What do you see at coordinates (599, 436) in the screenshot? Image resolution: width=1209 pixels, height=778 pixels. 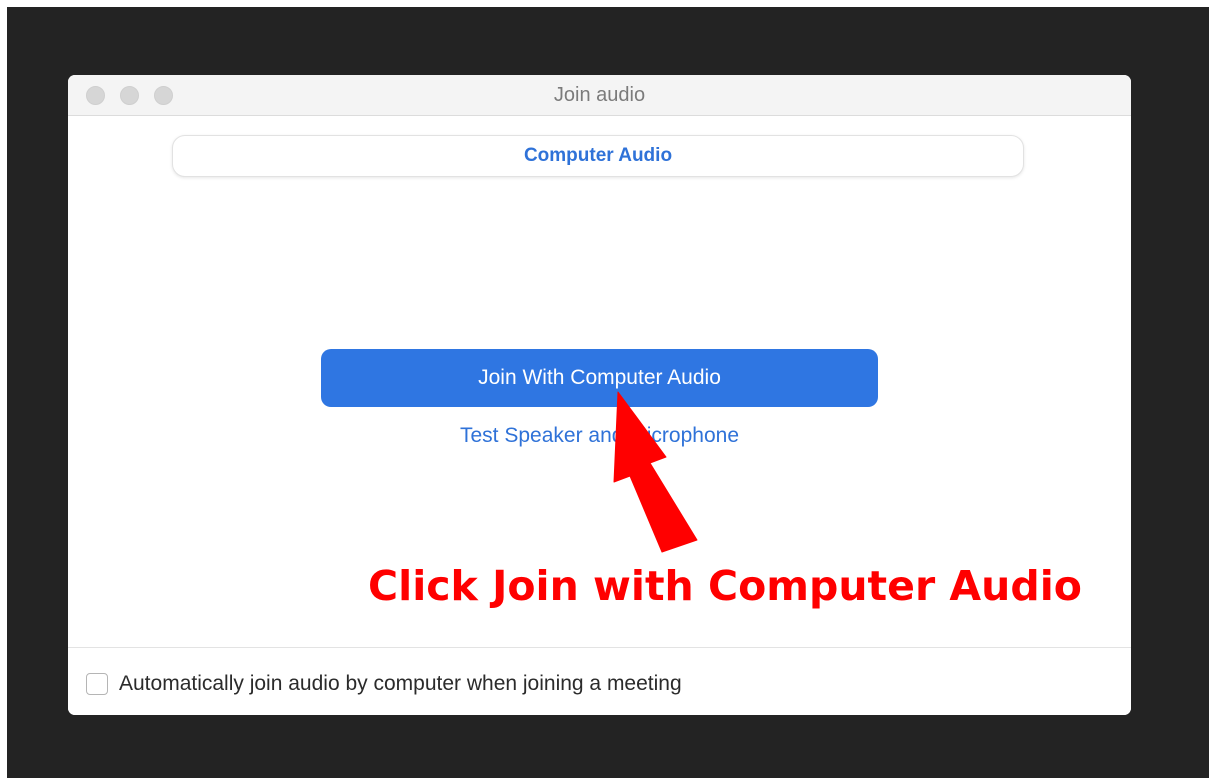 I see `test-speaker-microphone-link: Test Speaker and Microphone` at bounding box center [599, 436].